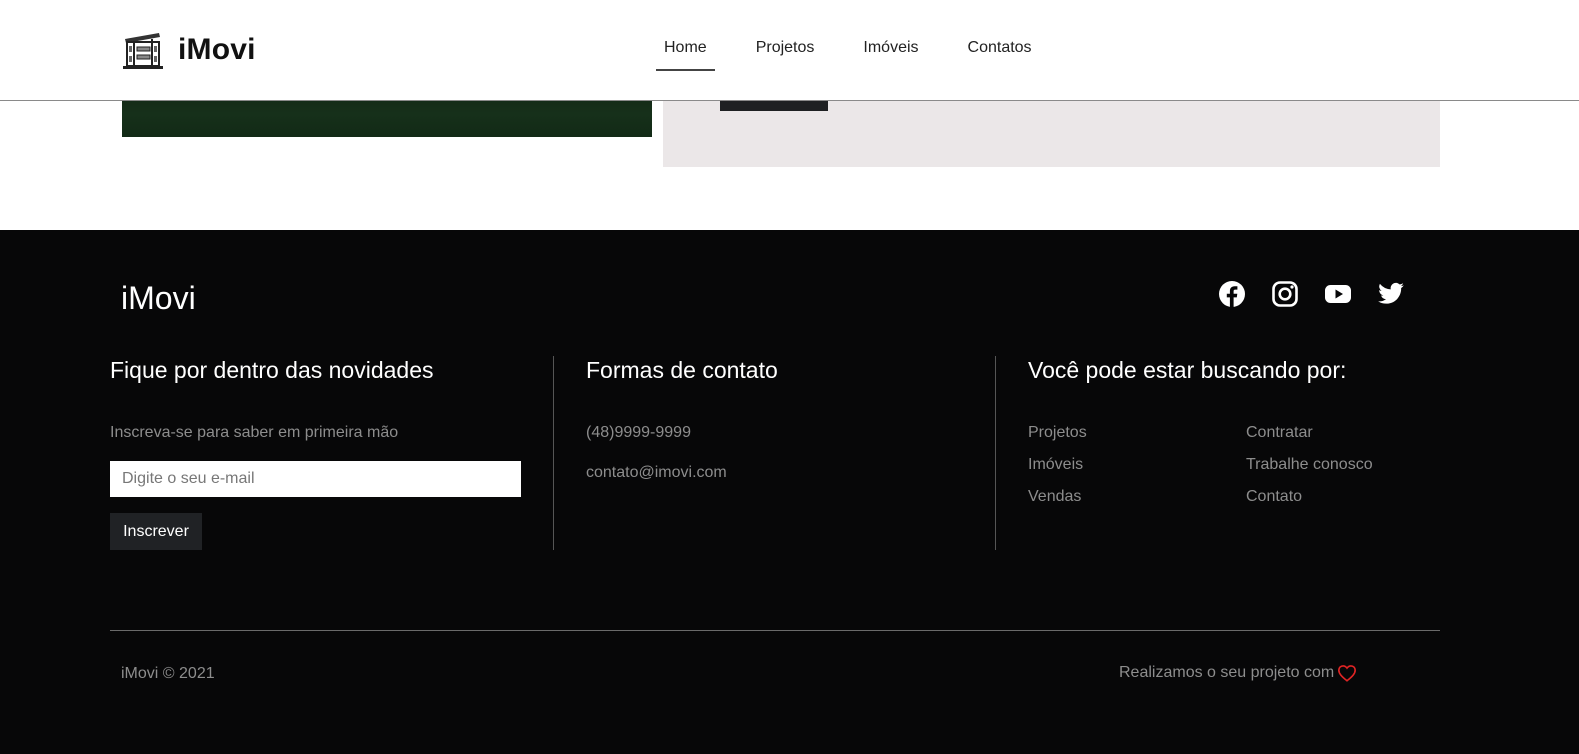  I want to click on footer-link-imoveis: Imóveis, so click(1055, 465).